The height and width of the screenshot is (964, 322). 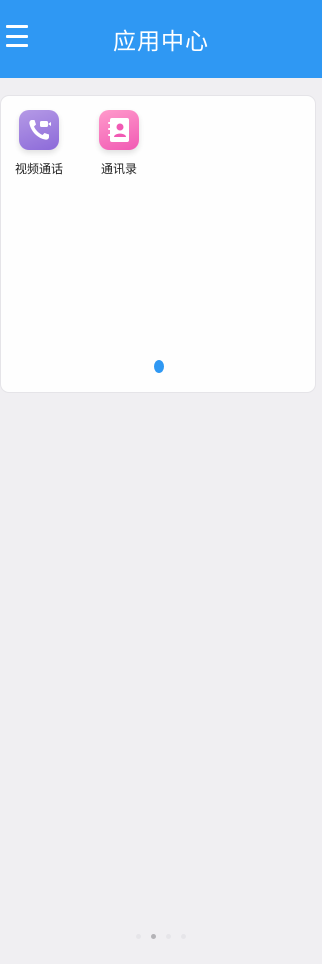 What do you see at coordinates (161, 936) in the screenshot?
I see `bottom-page-indicator` at bounding box center [161, 936].